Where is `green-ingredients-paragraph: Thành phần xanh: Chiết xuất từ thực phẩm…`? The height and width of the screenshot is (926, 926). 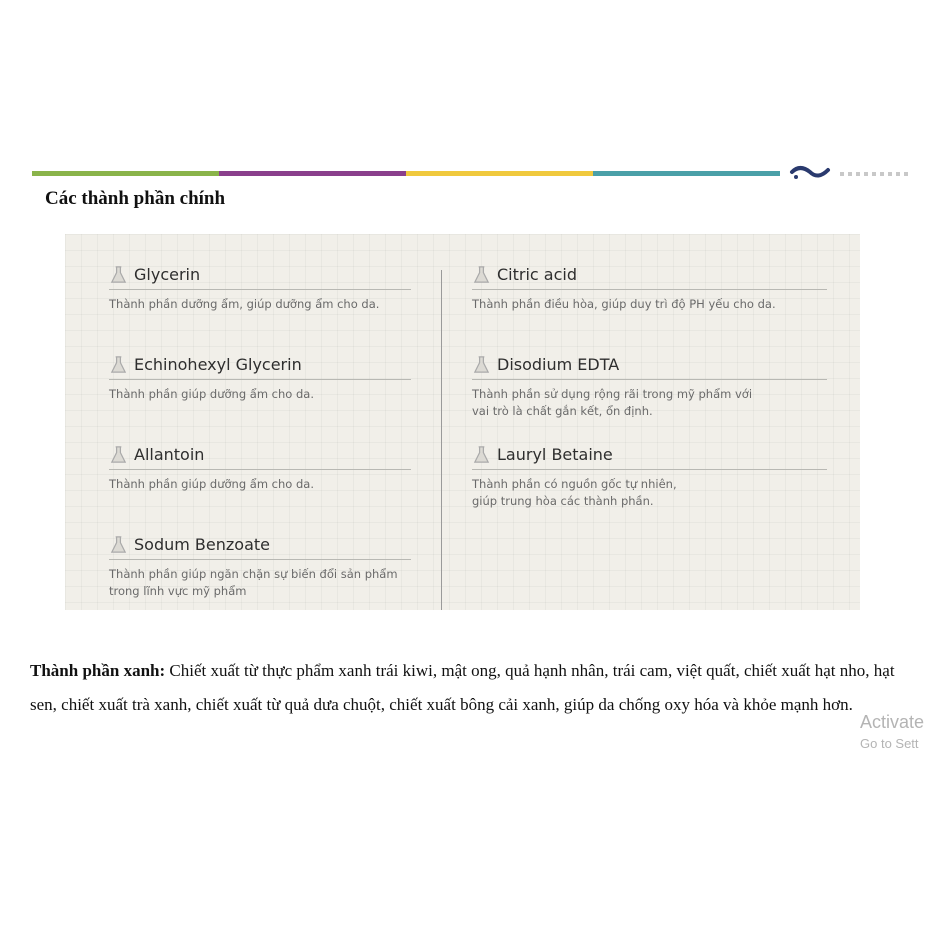 green-ingredients-paragraph: Thành phần xanh: Chiết xuất từ thực phẩm… is located at coordinates (475, 688).